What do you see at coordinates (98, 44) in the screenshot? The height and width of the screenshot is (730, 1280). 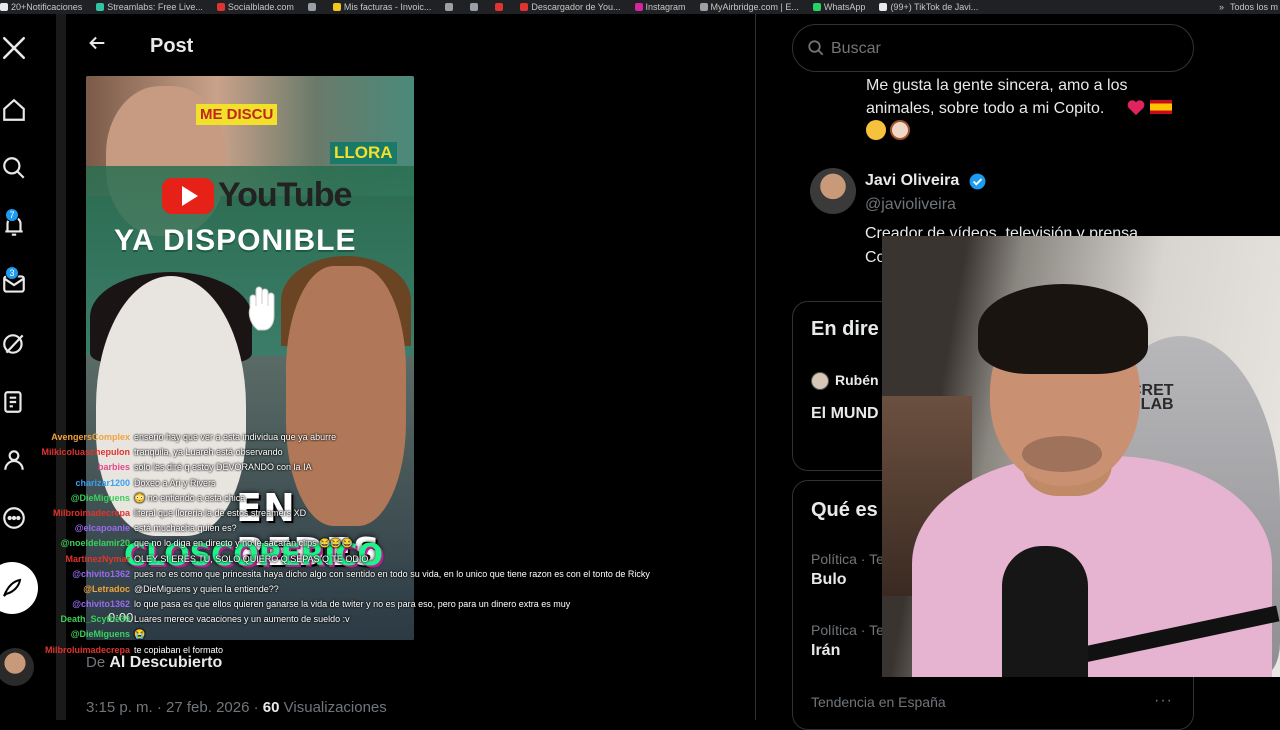 I see `back-arrow-icon` at bounding box center [98, 44].